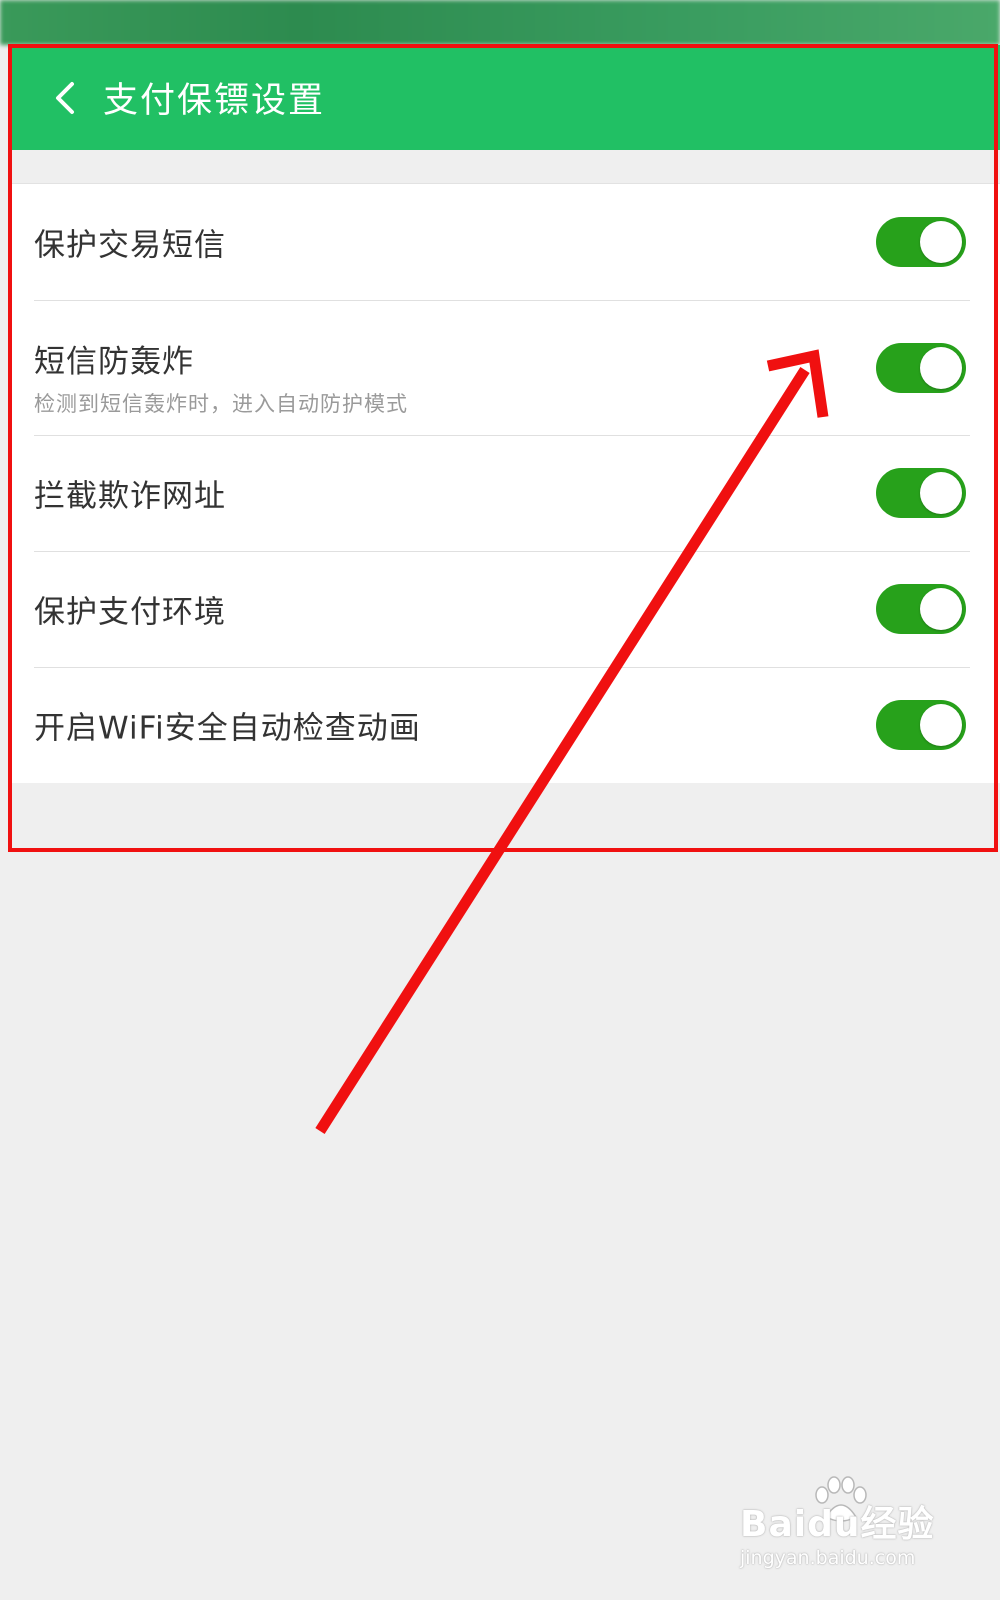  Describe the element at coordinates (837, 1524) in the screenshot. I see `watermark-brand: Baidu经验` at that location.